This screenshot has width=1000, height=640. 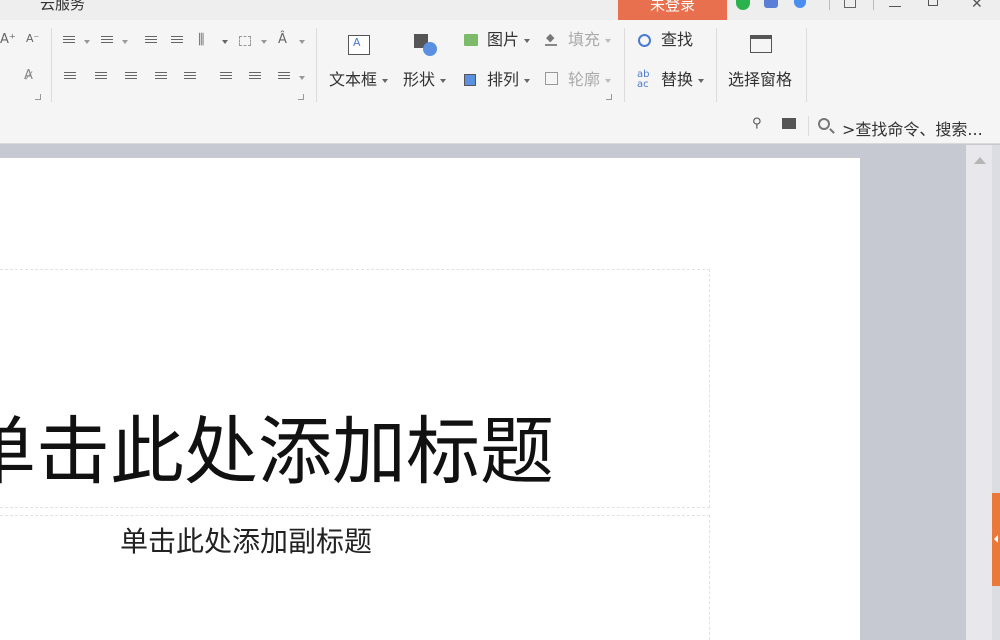 I want to click on insert-dialog-launcher-icon, so click(x=609, y=97).